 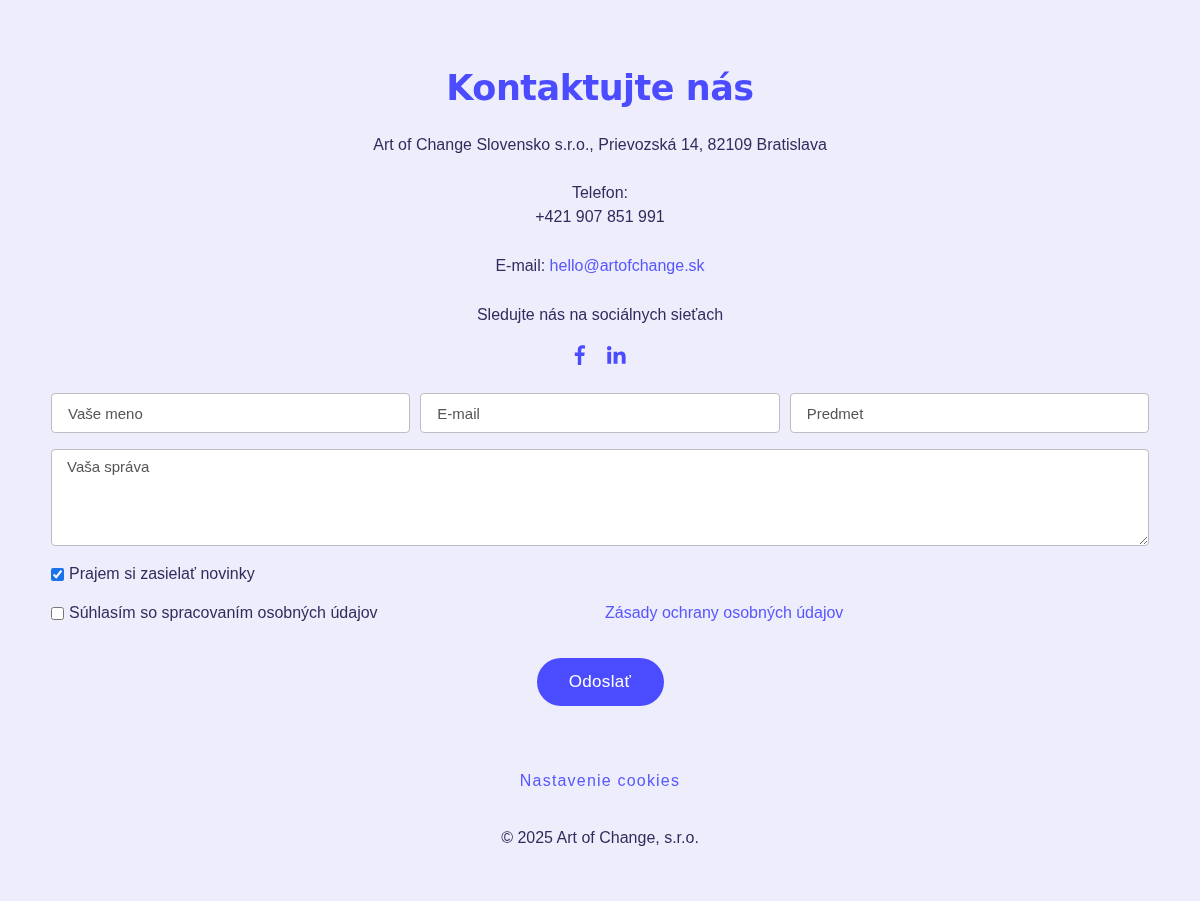 What do you see at coordinates (600, 497) in the screenshot?
I see `message-field: Vaša správa` at bounding box center [600, 497].